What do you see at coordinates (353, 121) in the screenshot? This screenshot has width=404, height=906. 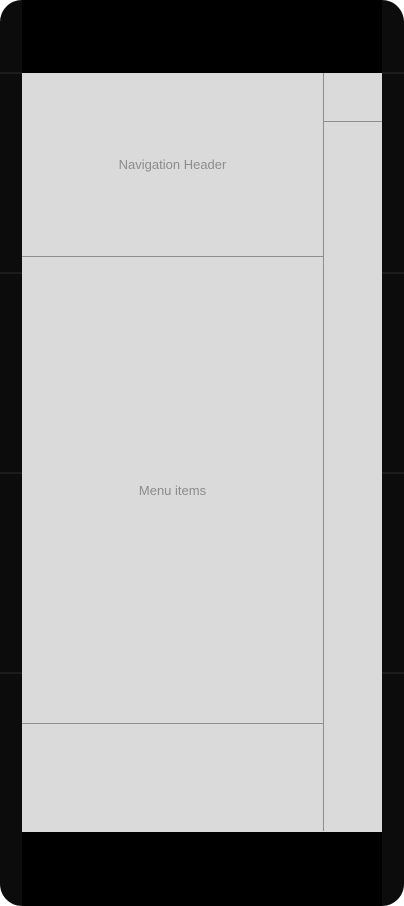 I see `app-bar-divider` at bounding box center [353, 121].